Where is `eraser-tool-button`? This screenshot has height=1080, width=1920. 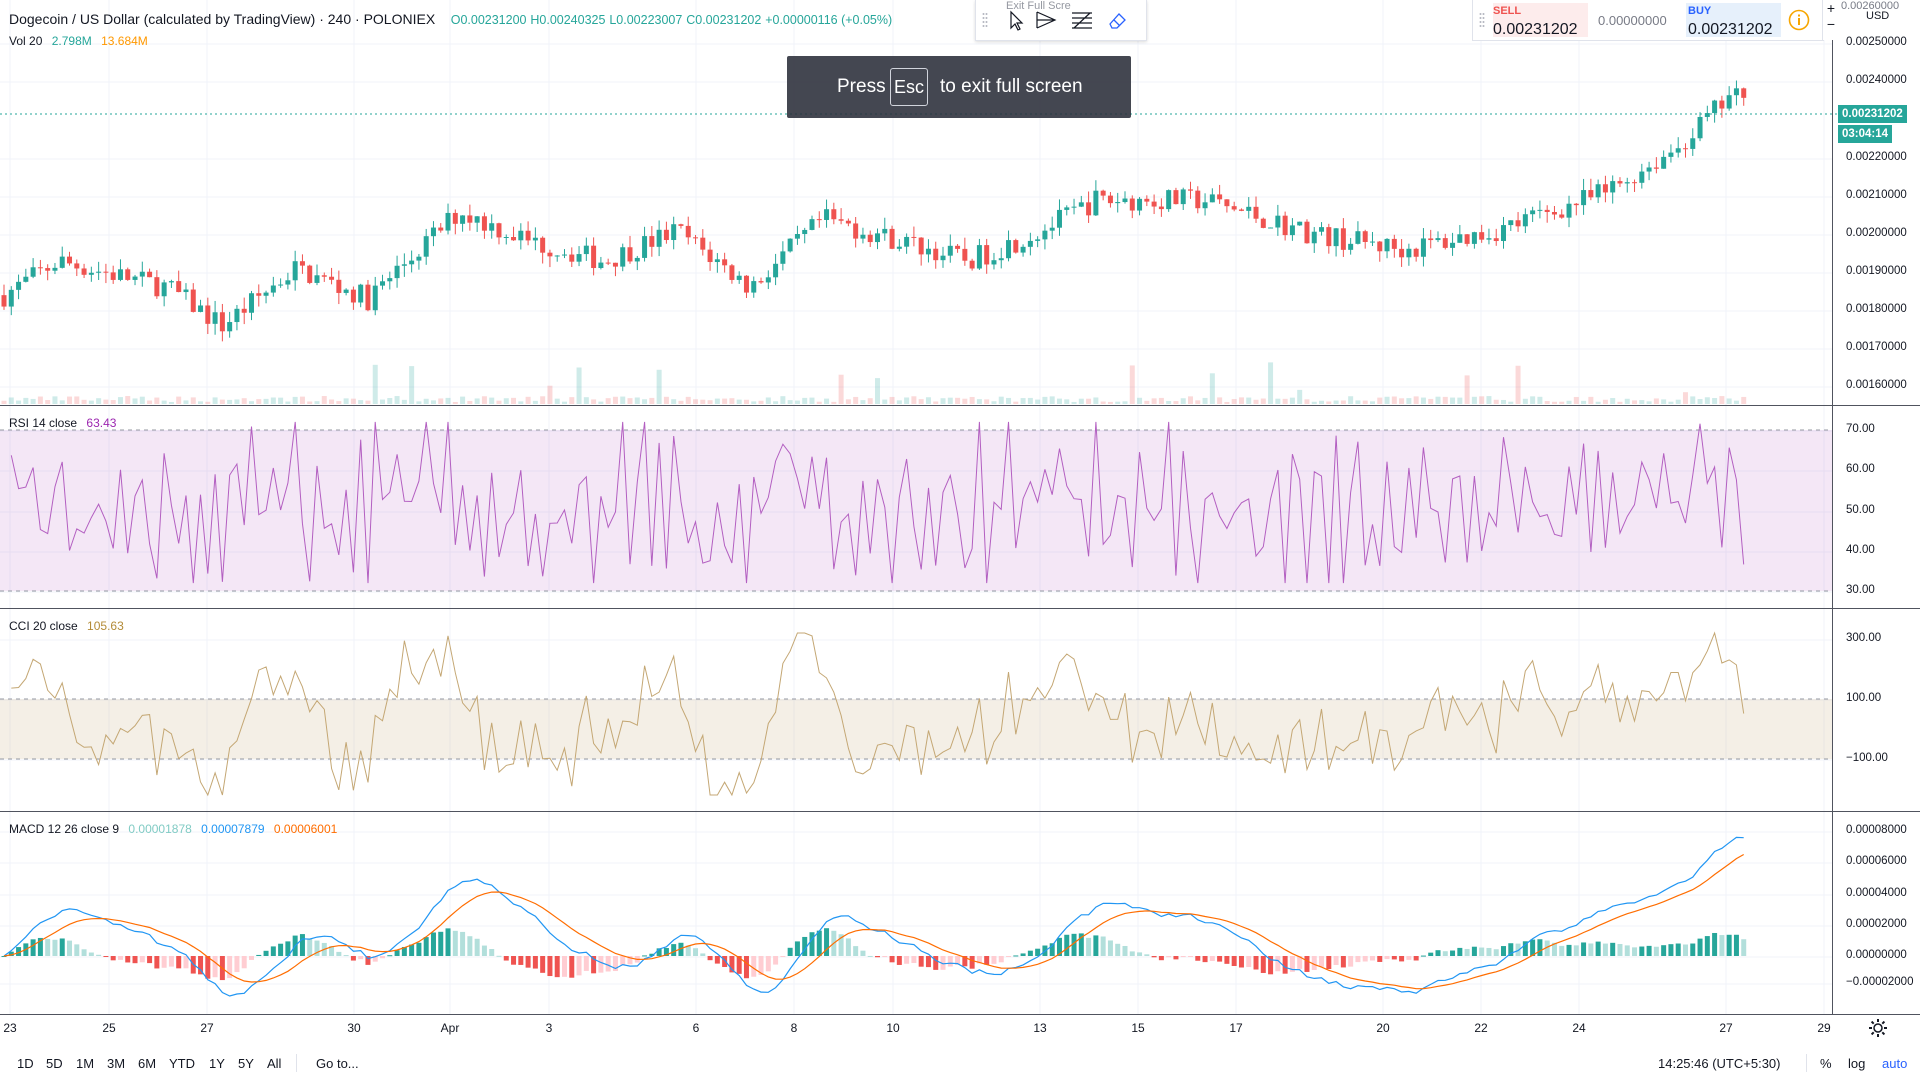 eraser-tool-button is located at coordinates (1117, 20).